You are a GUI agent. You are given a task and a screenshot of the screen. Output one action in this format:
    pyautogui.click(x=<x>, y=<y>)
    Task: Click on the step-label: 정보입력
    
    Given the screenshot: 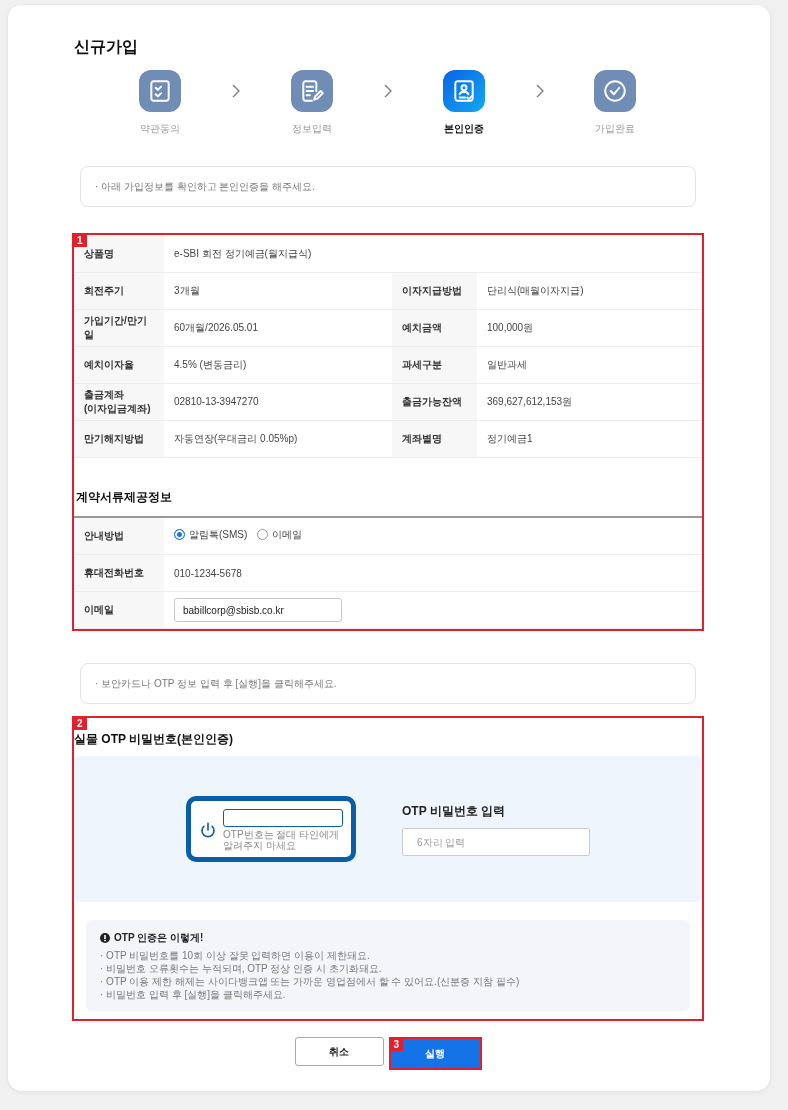 What is the action you would take?
    pyautogui.click(x=312, y=129)
    